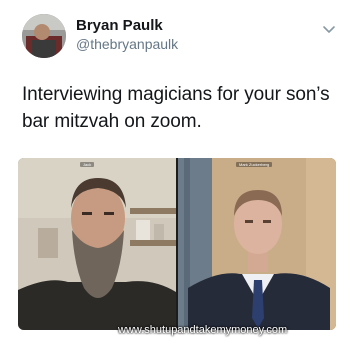  I want to click on avatar, so click(44, 36).